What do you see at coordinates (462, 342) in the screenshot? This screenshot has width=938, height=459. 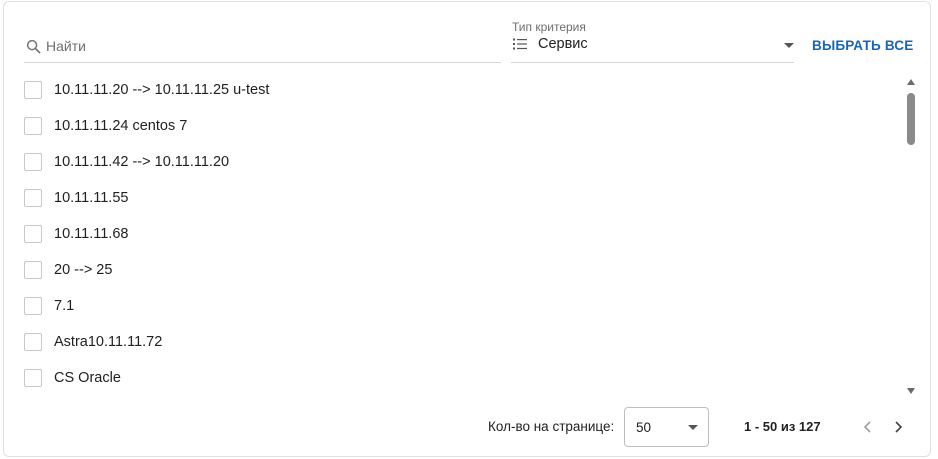 I see `list-item: Astra10.11.11.72` at bounding box center [462, 342].